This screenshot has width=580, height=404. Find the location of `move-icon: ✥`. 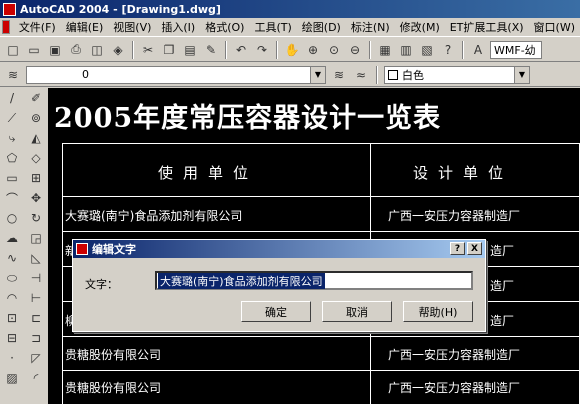

move-icon: ✥ is located at coordinates (36, 198).